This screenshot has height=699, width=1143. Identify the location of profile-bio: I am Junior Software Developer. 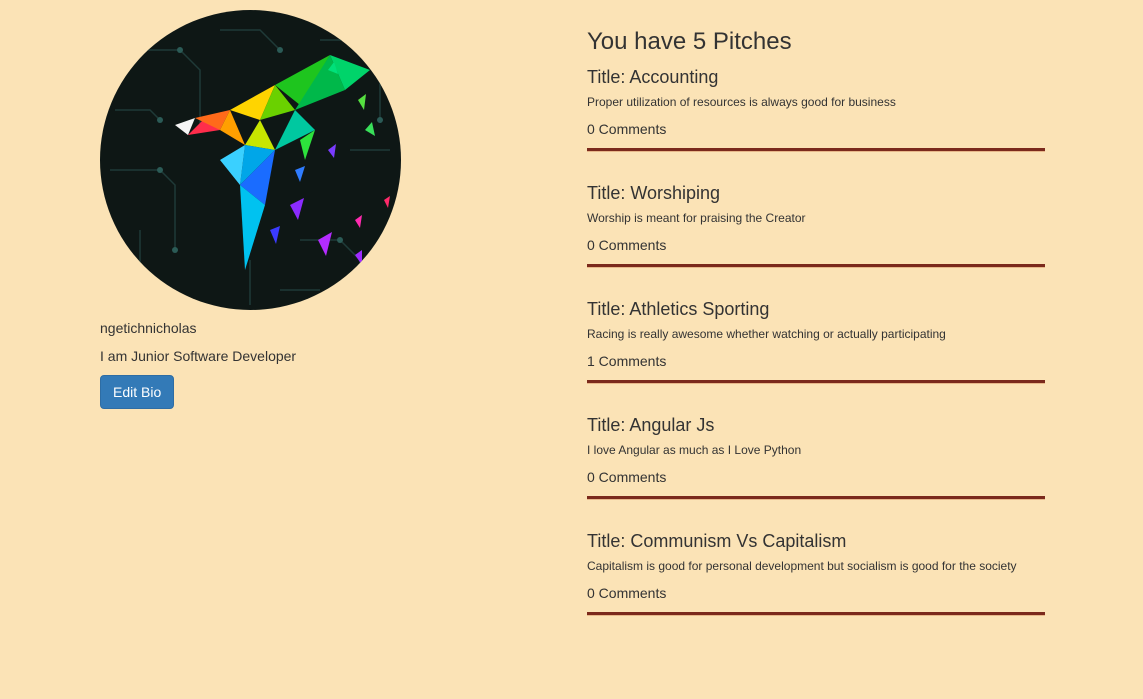
(198, 356).